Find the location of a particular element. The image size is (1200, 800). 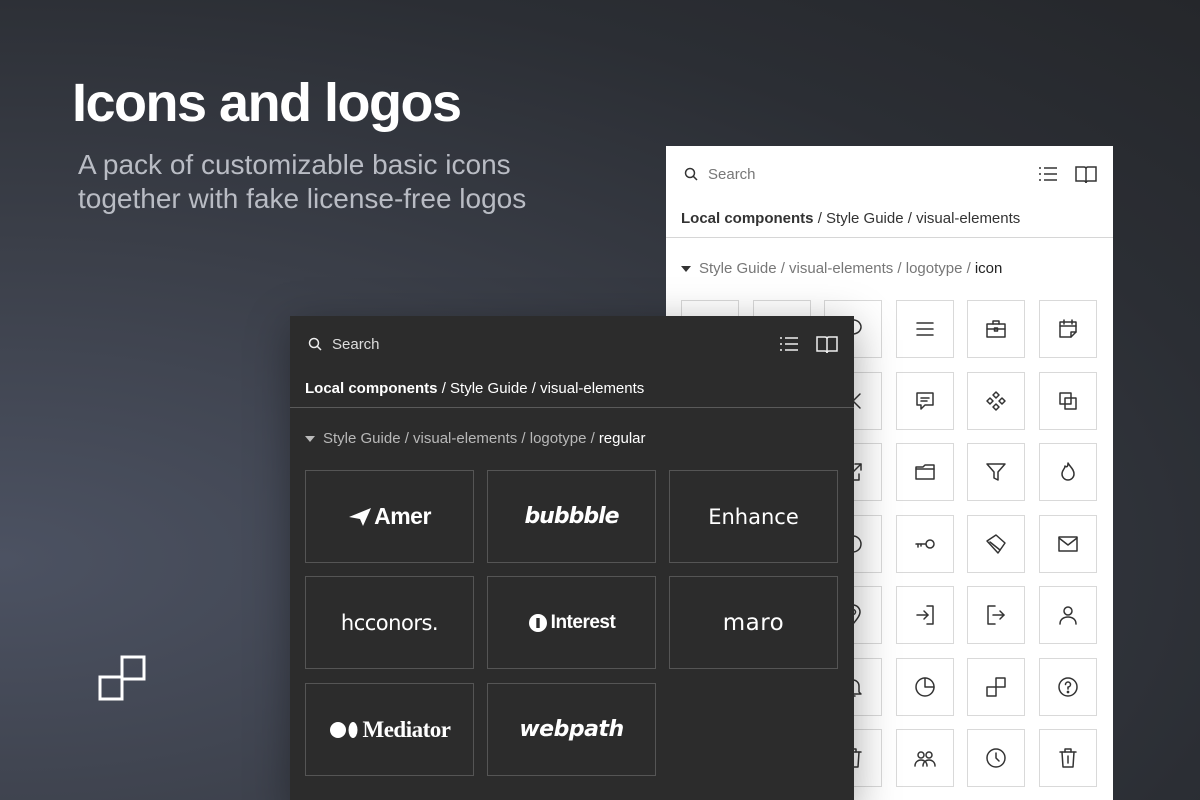

logo-tile-webpath: webpath is located at coordinates (571, 729).